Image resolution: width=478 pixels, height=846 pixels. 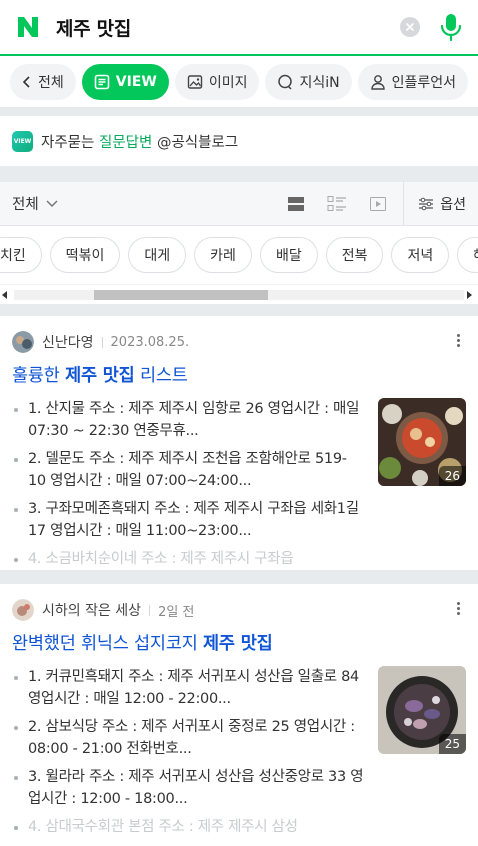 I want to click on horizontal-scrollbar, so click(x=239, y=294).